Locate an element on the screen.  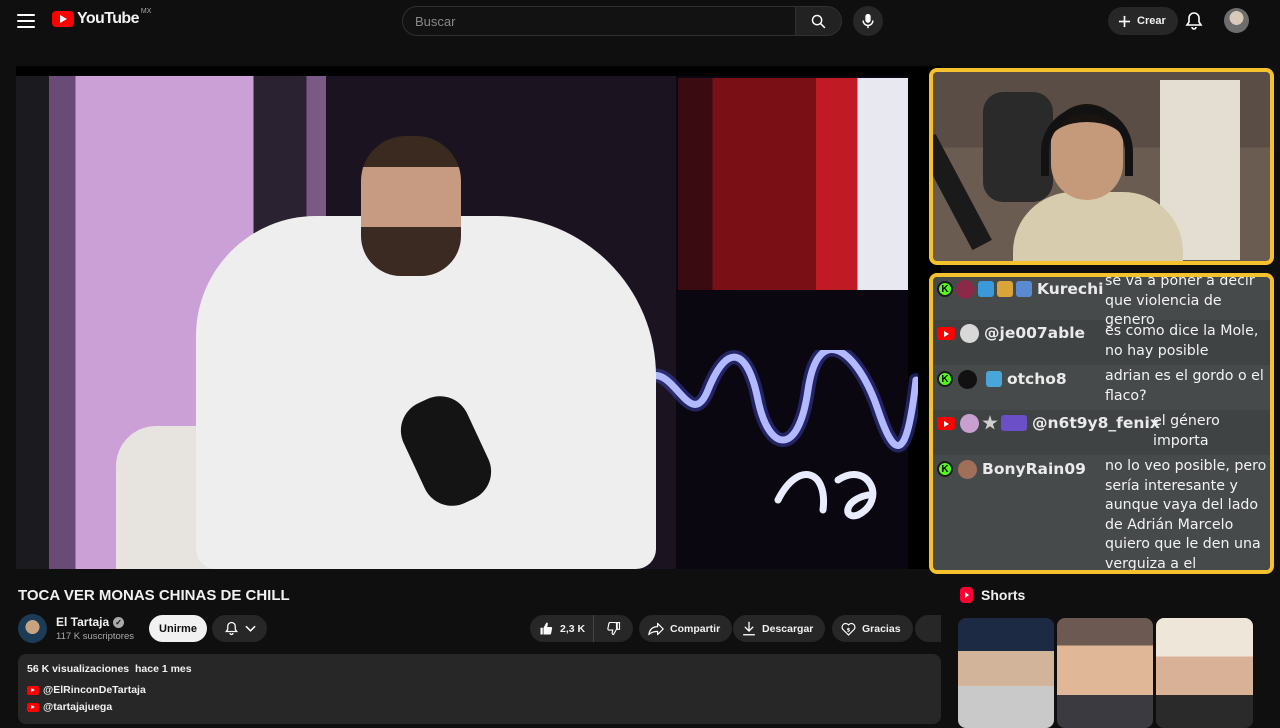
share-label: Compartir is located at coordinates (695, 628).